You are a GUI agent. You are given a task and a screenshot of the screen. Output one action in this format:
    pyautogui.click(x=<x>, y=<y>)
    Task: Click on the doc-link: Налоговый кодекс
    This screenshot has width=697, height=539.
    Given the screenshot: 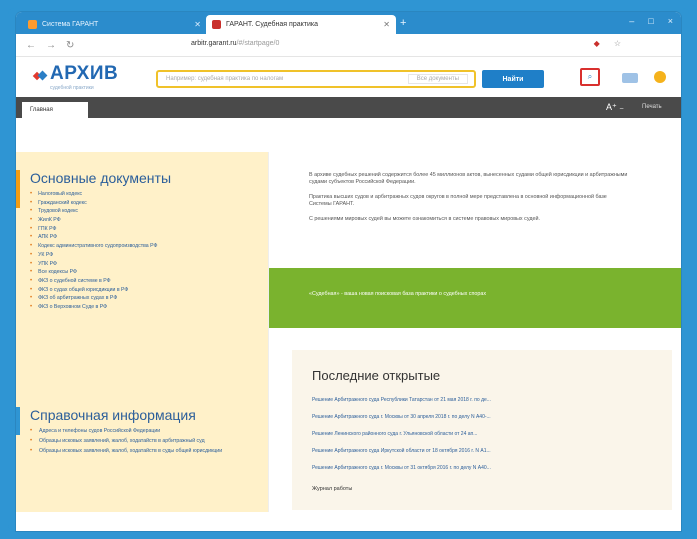 What is the action you would take?
    pyautogui.click(x=93, y=194)
    